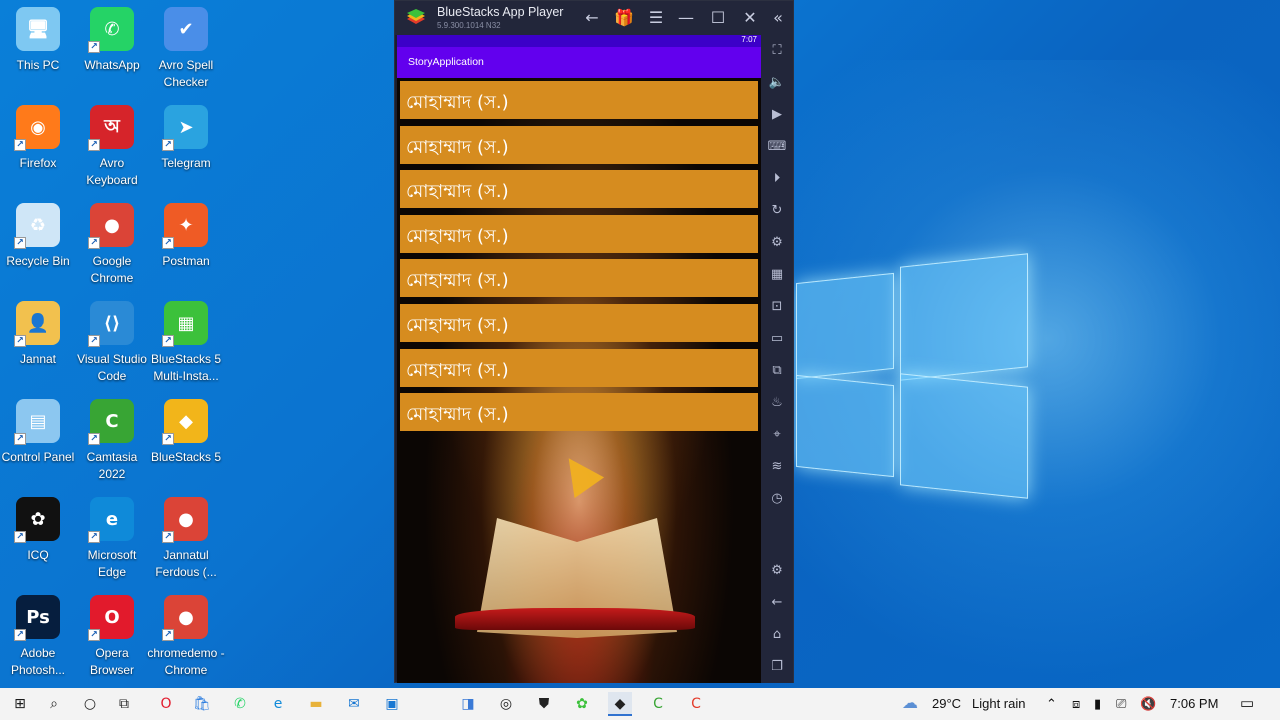  Describe the element at coordinates (777, 275) in the screenshot. I see `apk-icon: ▦` at that location.